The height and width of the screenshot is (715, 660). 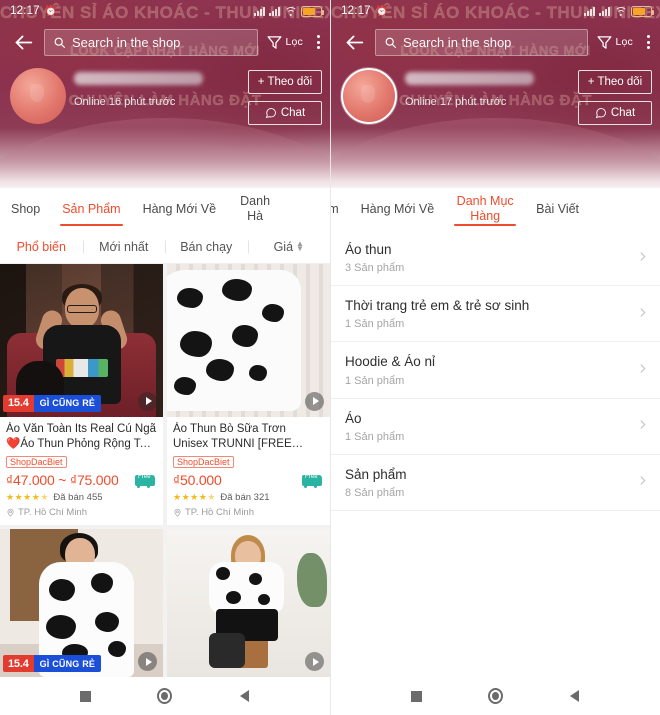 What do you see at coordinates (290, 11) in the screenshot?
I see `wifi-icon` at bounding box center [290, 11].